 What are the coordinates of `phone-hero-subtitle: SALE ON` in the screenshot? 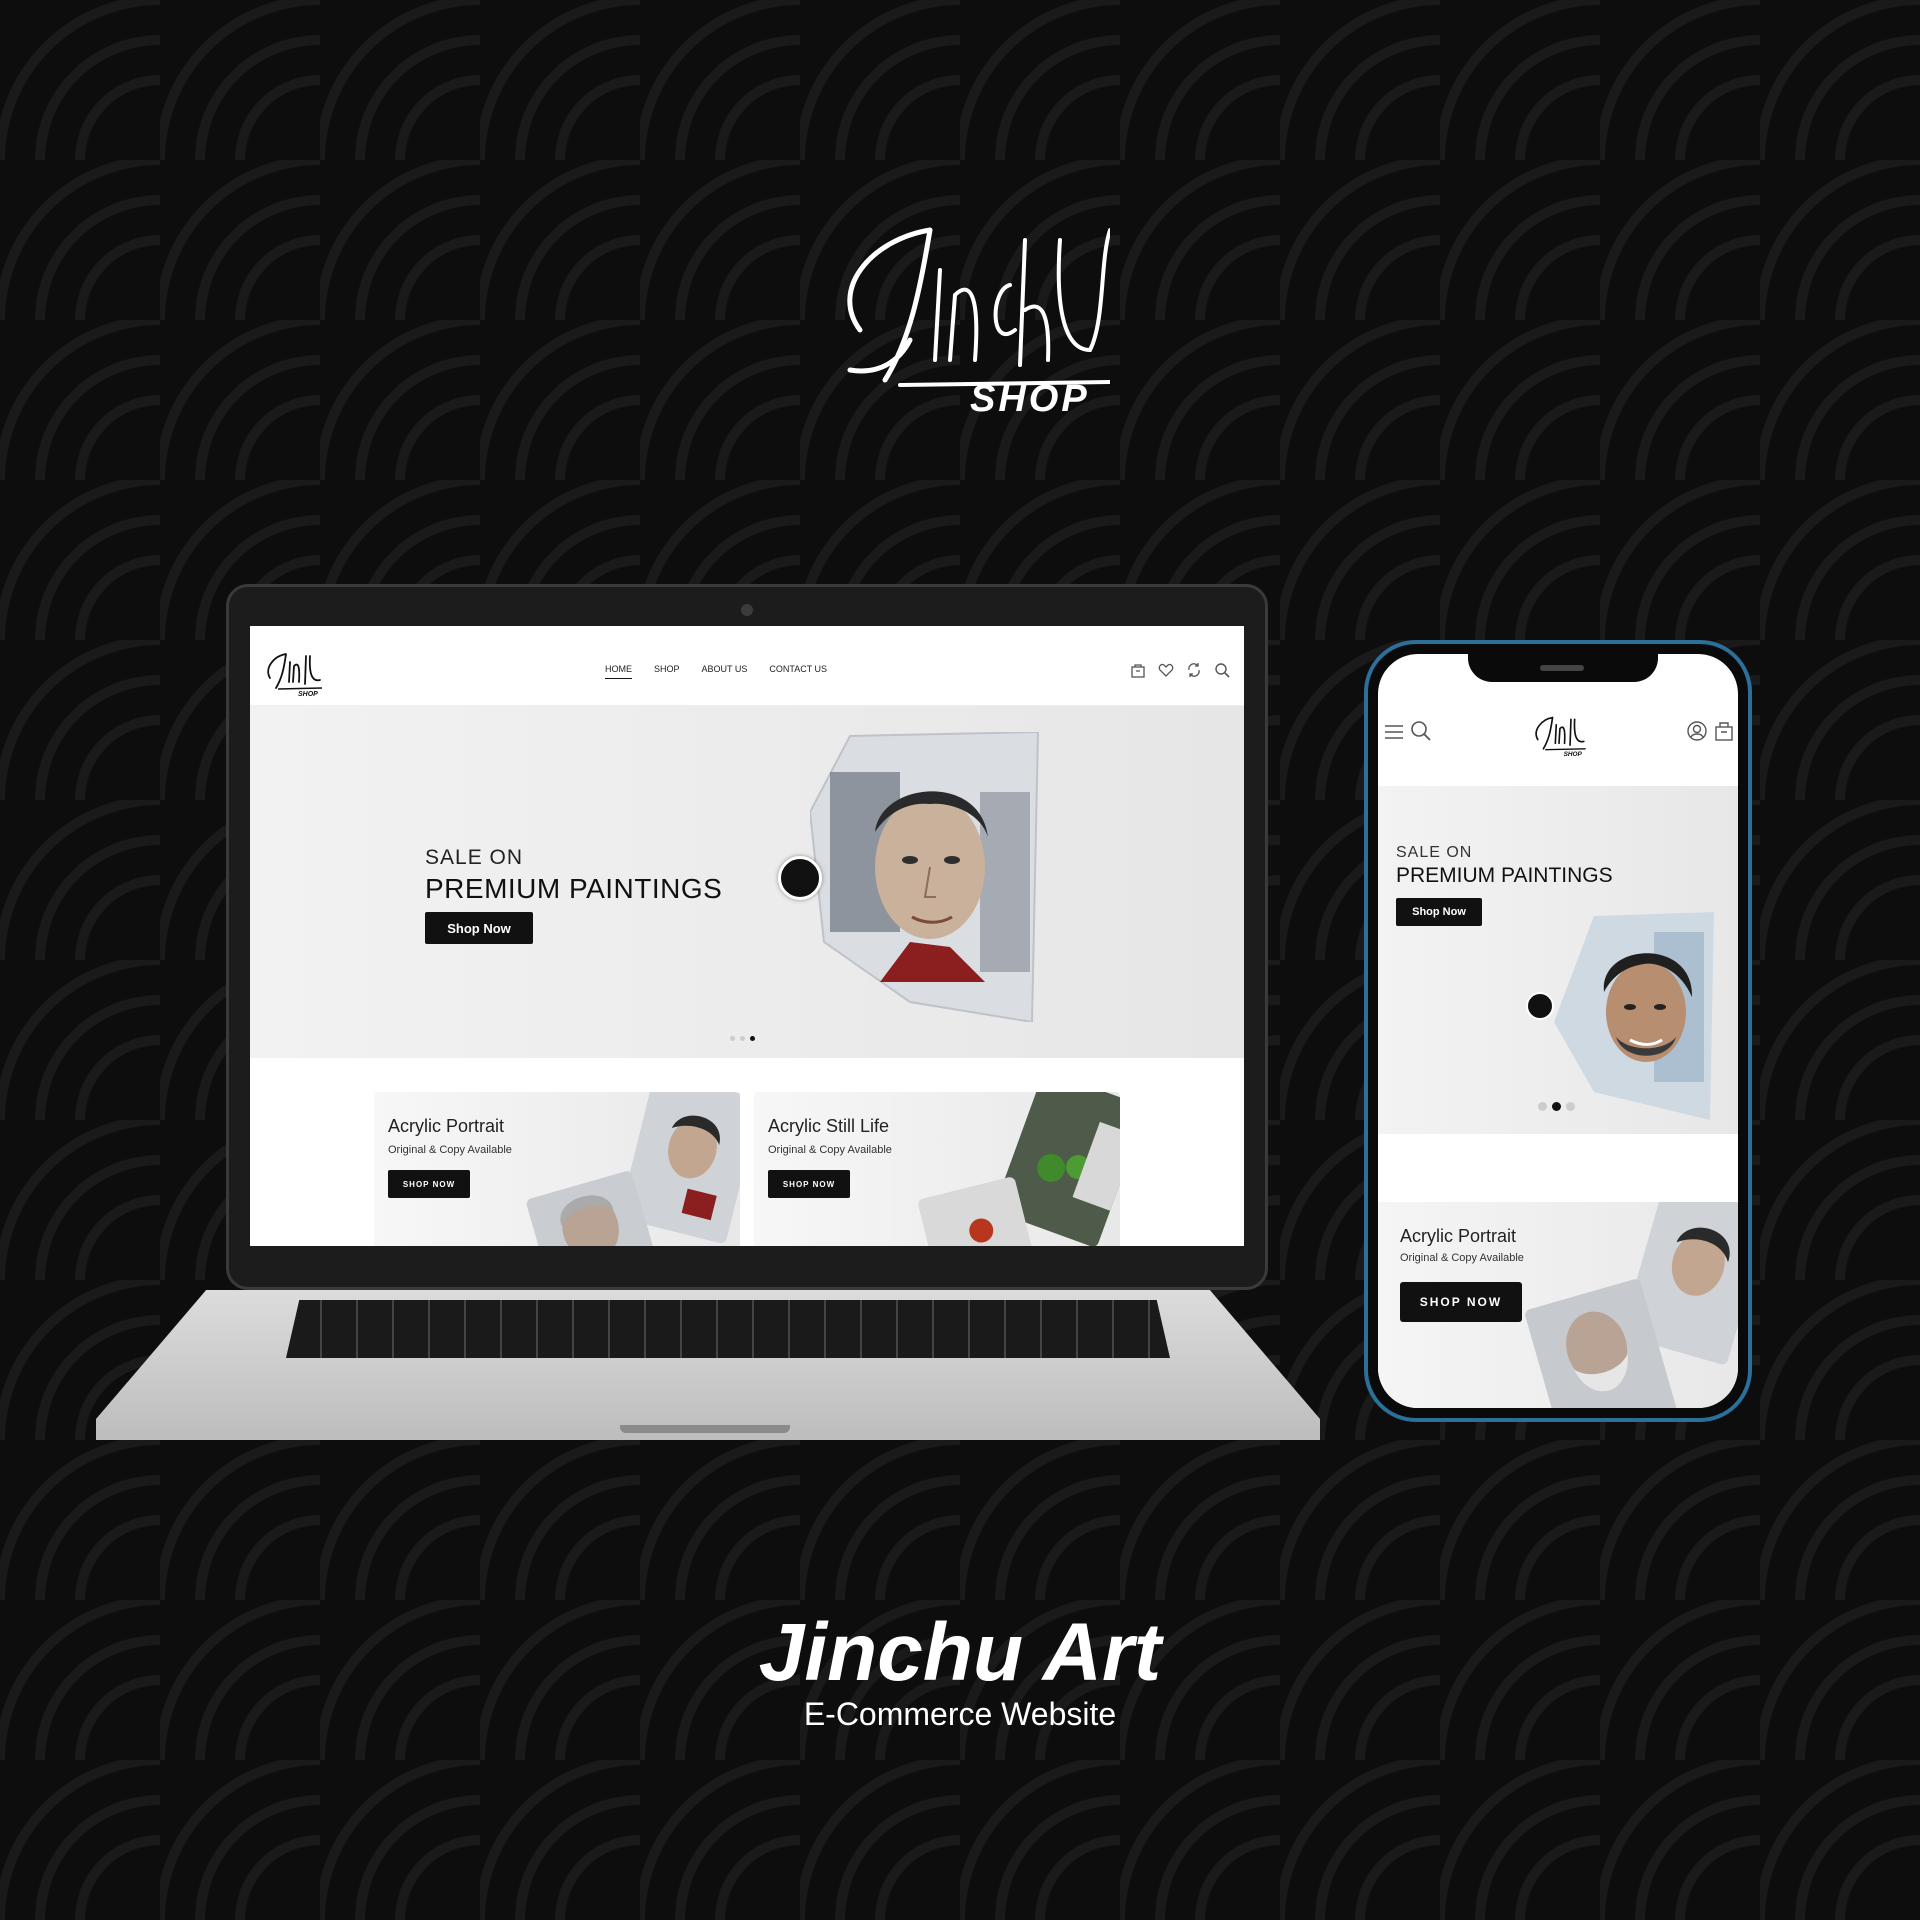 It's located at (1434, 852).